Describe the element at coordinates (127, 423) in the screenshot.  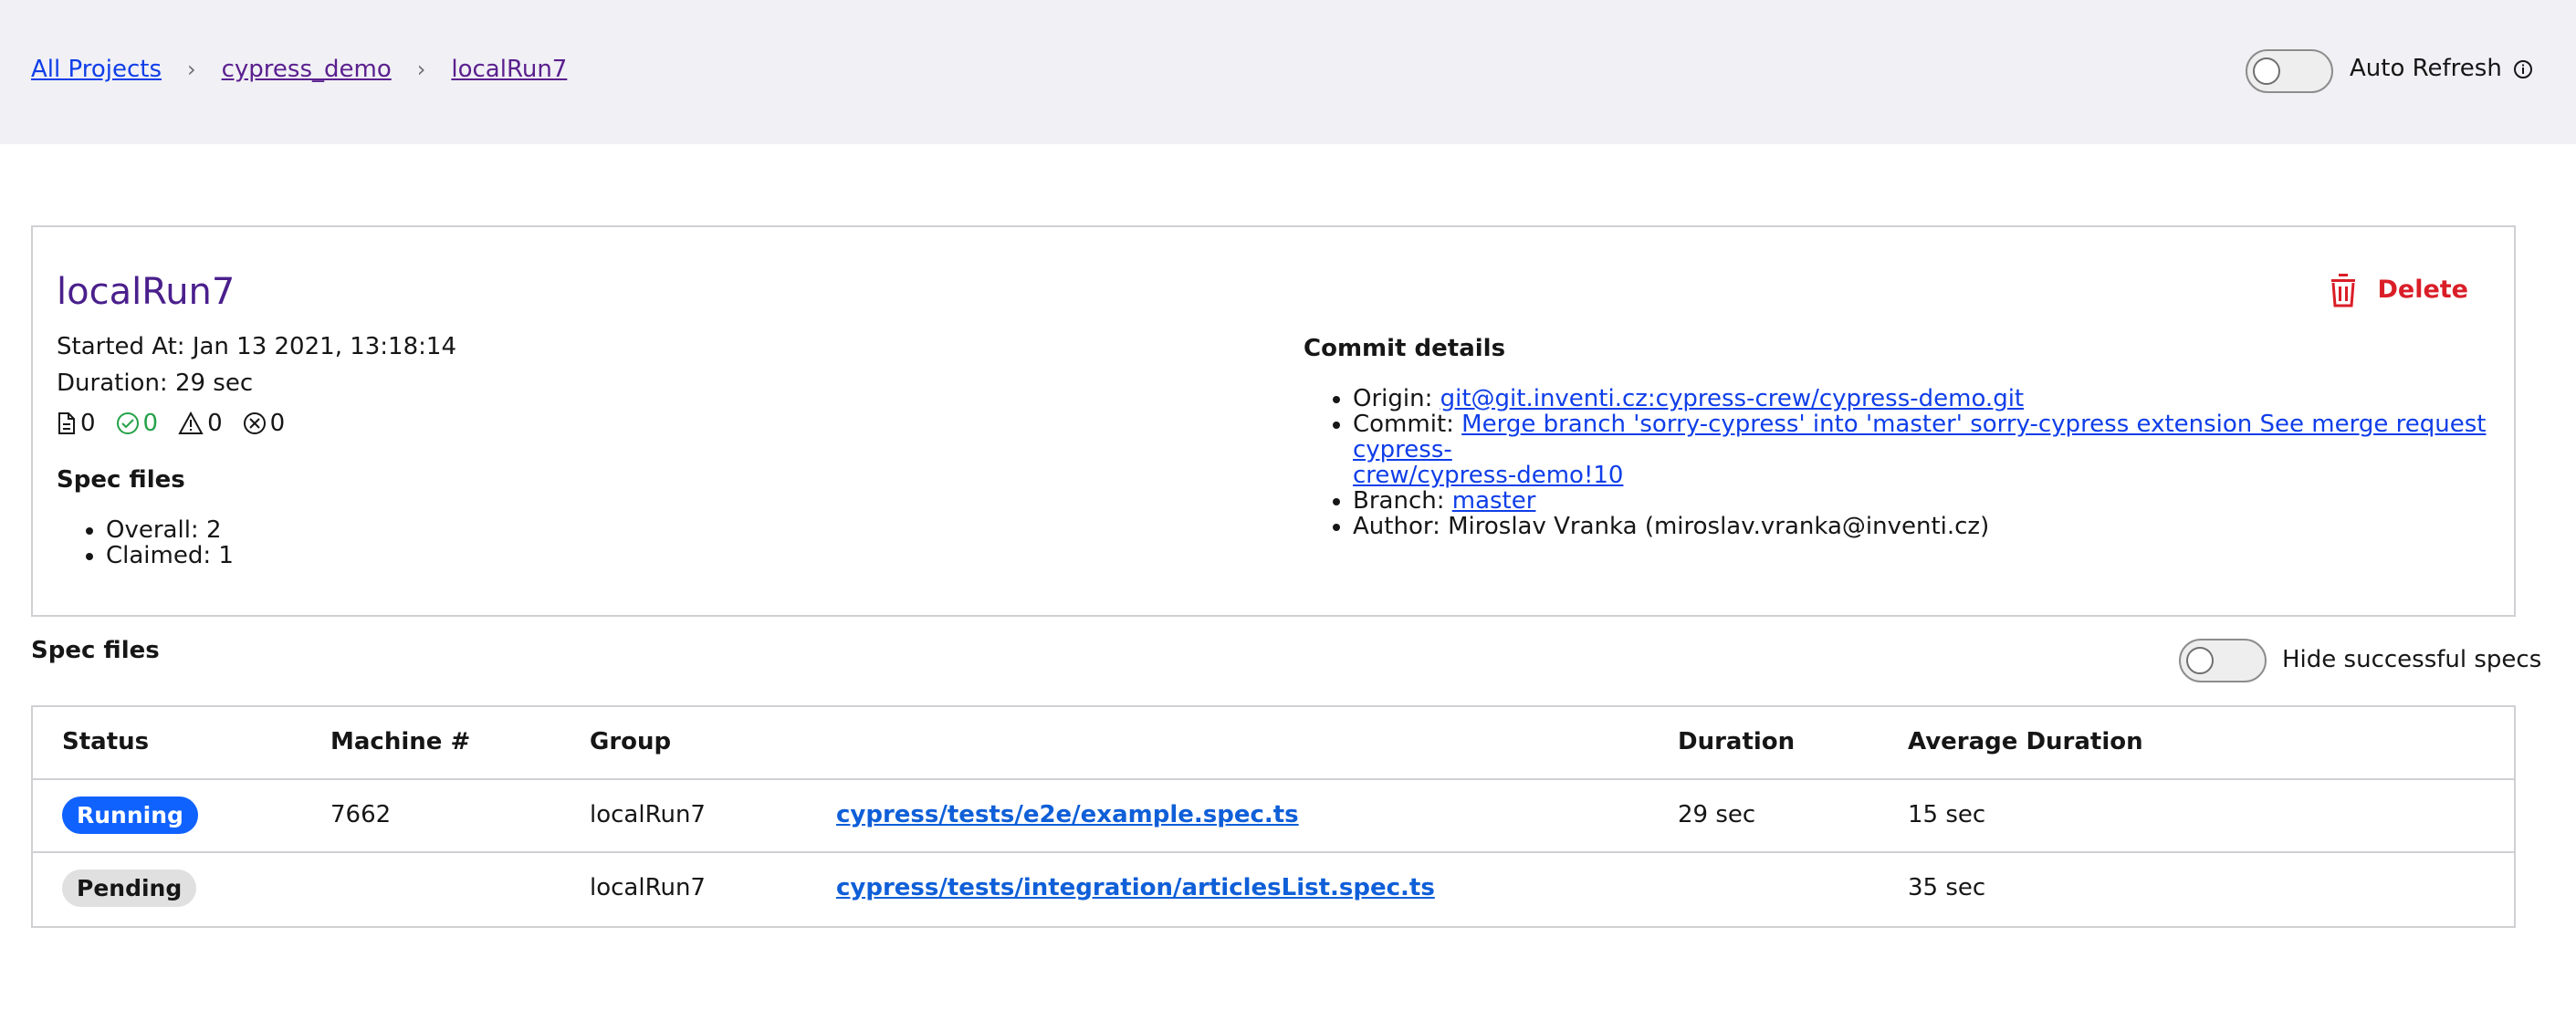
I see `check-circle-icon` at that location.